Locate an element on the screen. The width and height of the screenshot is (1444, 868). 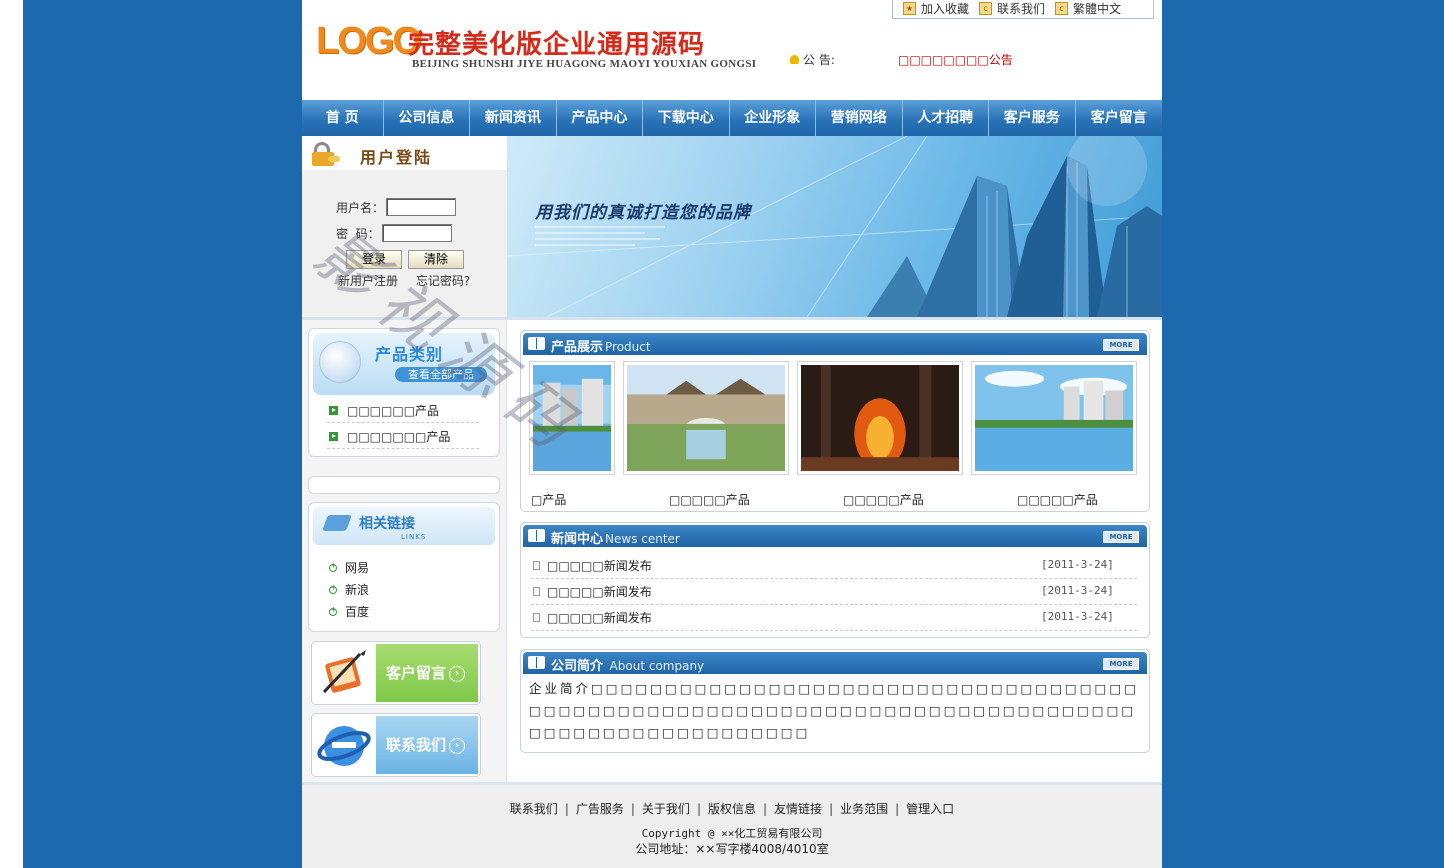
category-title: 产品类别 is located at coordinates (409, 354).